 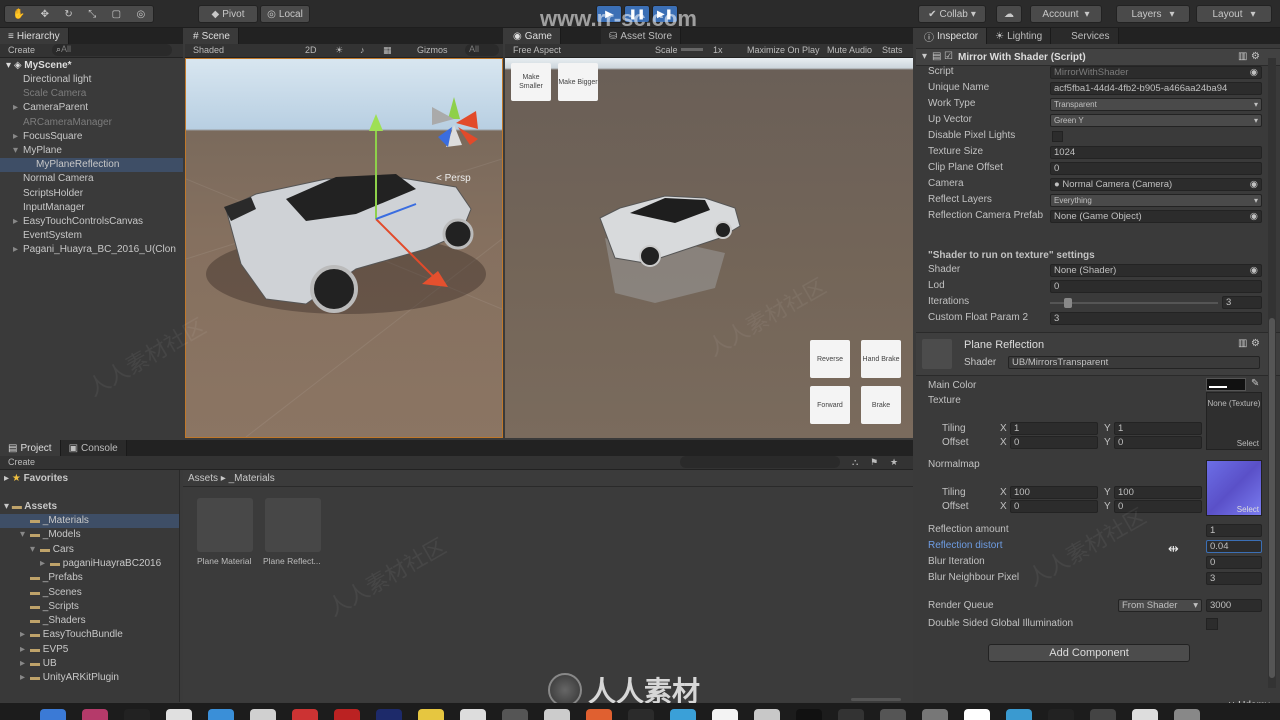 I want to click on lighting-toggle-icon: ☀, so click(x=339, y=50).